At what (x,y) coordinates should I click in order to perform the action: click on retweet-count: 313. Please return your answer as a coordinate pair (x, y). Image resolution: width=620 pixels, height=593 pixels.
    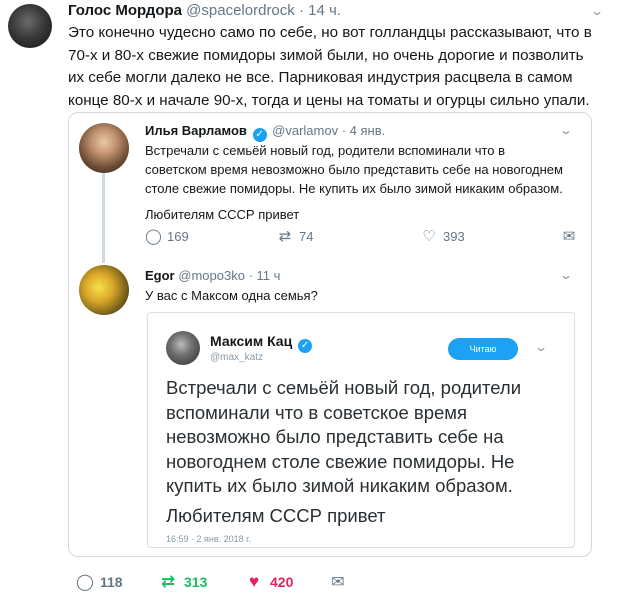
    Looking at the image, I should click on (196, 582).